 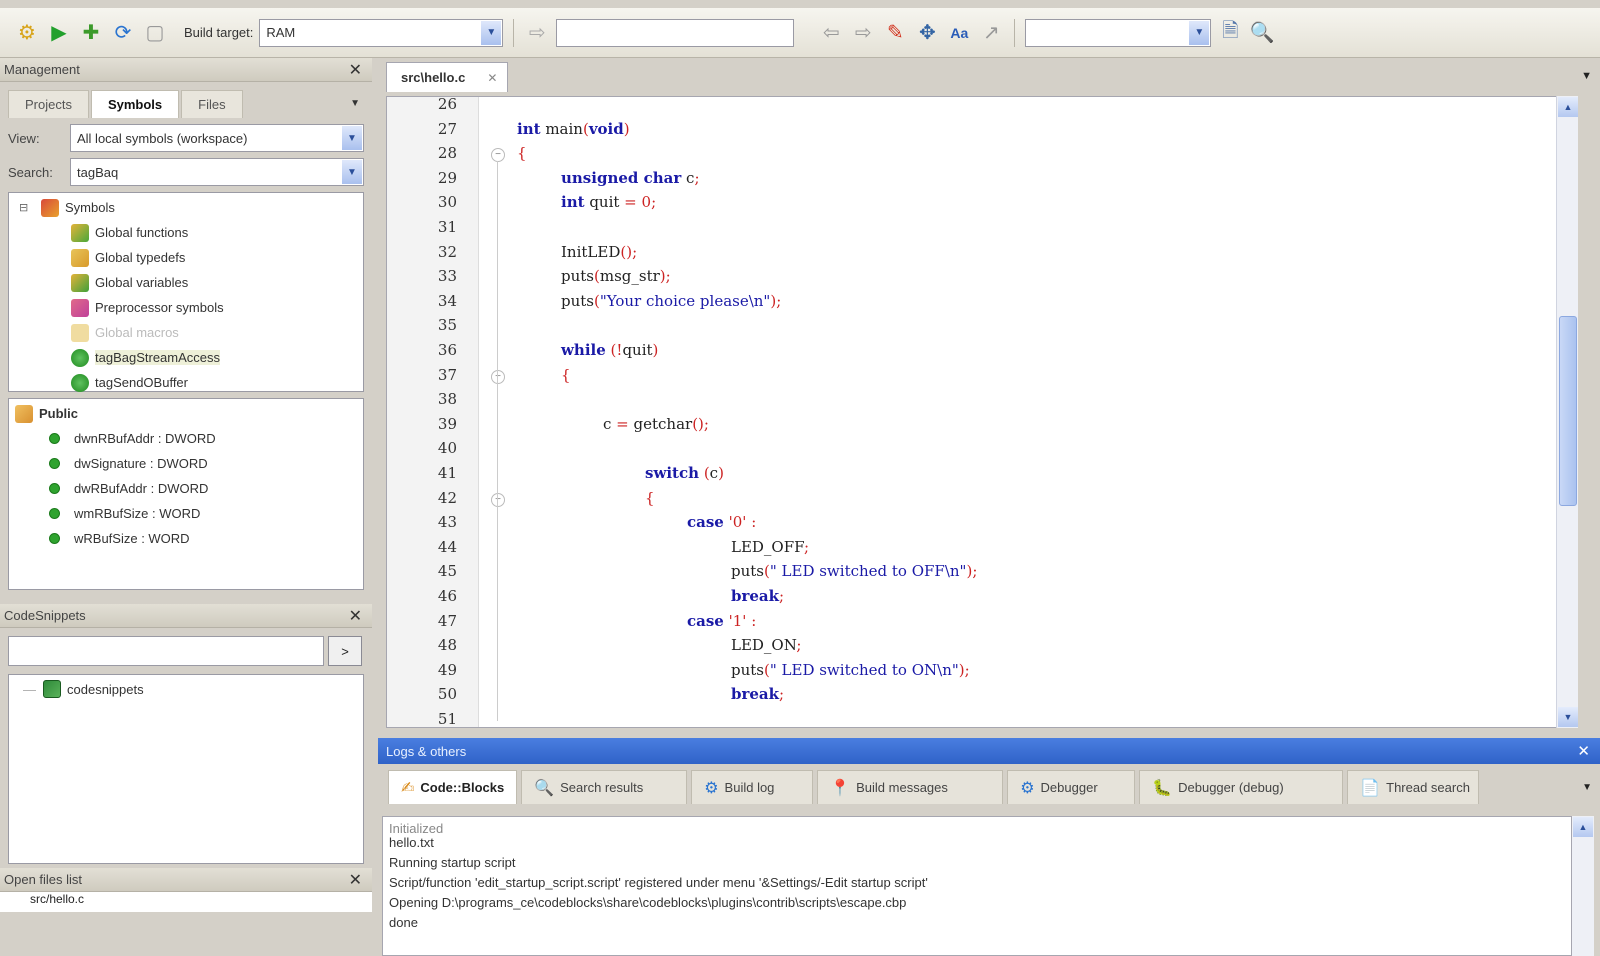 I want to click on codesnippets-search-input, so click(x=166, y=651).